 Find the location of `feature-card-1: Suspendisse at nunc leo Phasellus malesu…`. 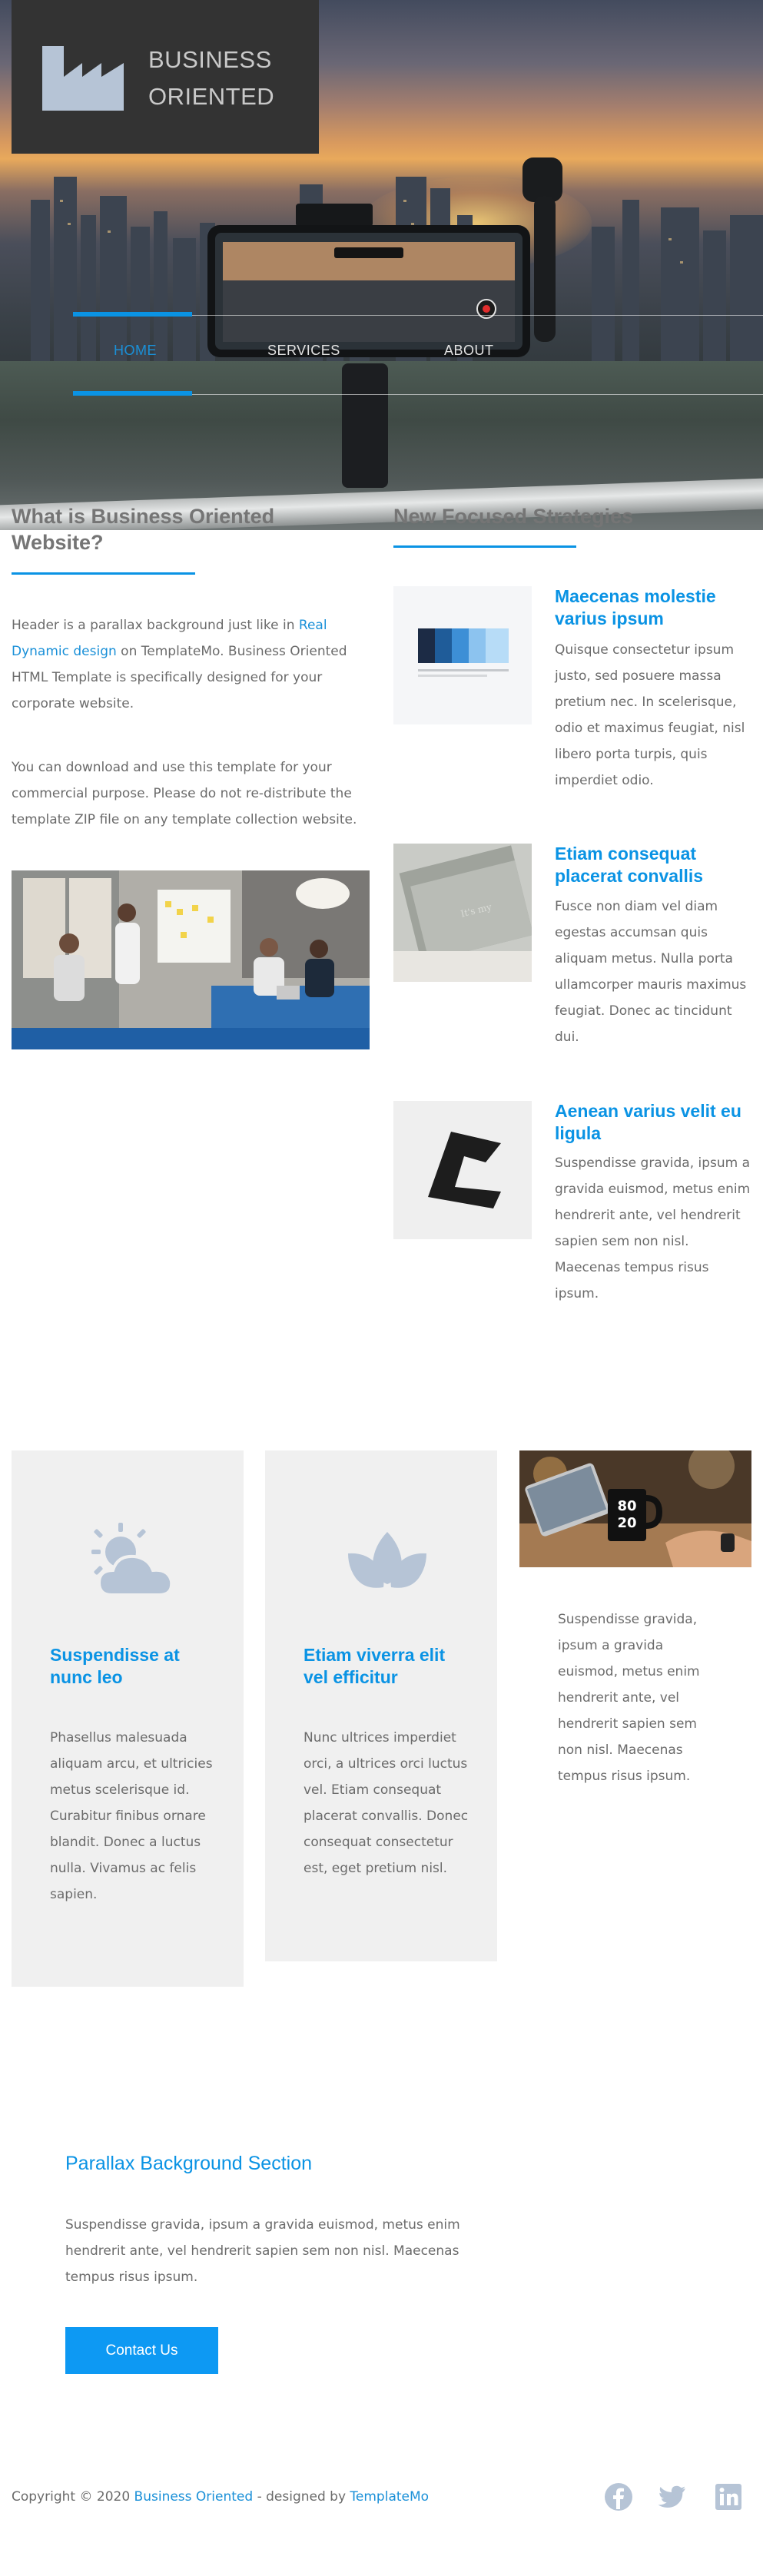

feature-card-1: Suspendisse at nunc leo Phasellus malesu… is located at coordinates (128, 1718).